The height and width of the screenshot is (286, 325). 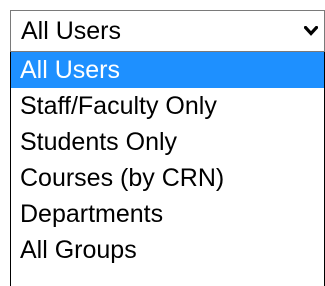 What do you see at coordinates (167, 31) in the screenshot?
I see `user-filter-select: All Users` at bounding box center [167, 31].